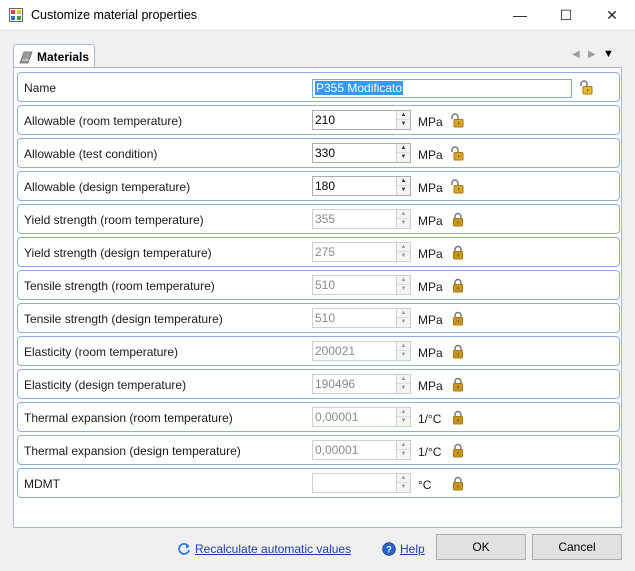 Image resolution: width=635 pixels, height=571 pixels. I want to click on property-row: Allowable (design temperature) 180 ▲ ▼ MPa, so click(318, 186).